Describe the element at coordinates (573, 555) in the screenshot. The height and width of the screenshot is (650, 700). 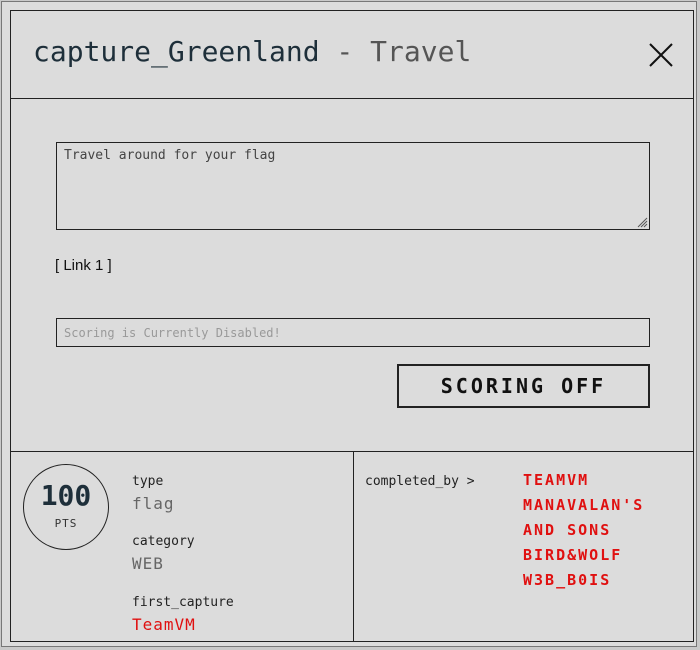
I see `completed-by-team: BIRD&WOLF` at that location.